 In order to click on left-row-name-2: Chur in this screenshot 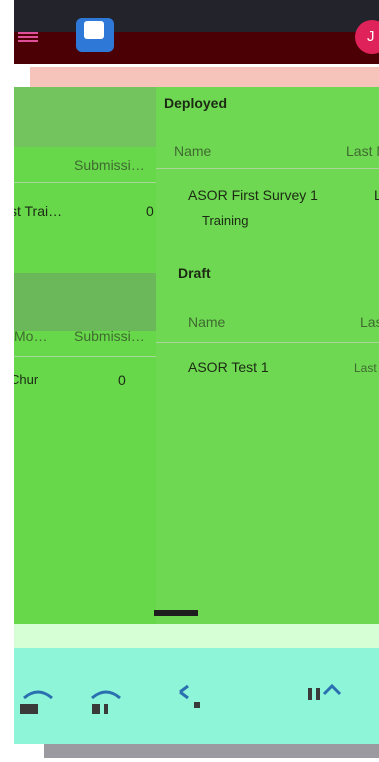, I will do `click(26, 379)`.